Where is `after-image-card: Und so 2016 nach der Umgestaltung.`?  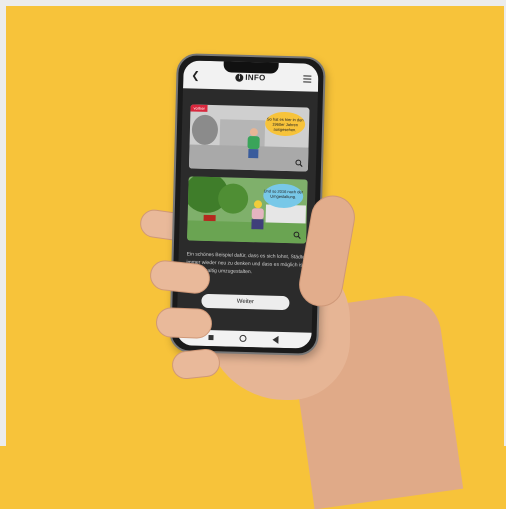 after-image-card: Und so 2016 nach der Umgestaltung. is located at coordinates (247, 210).